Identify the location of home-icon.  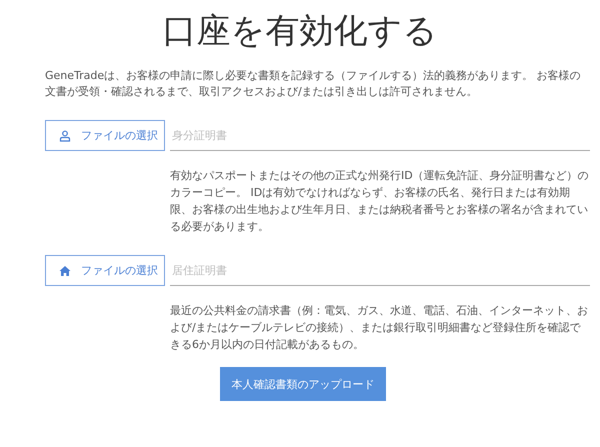
(65, 270).